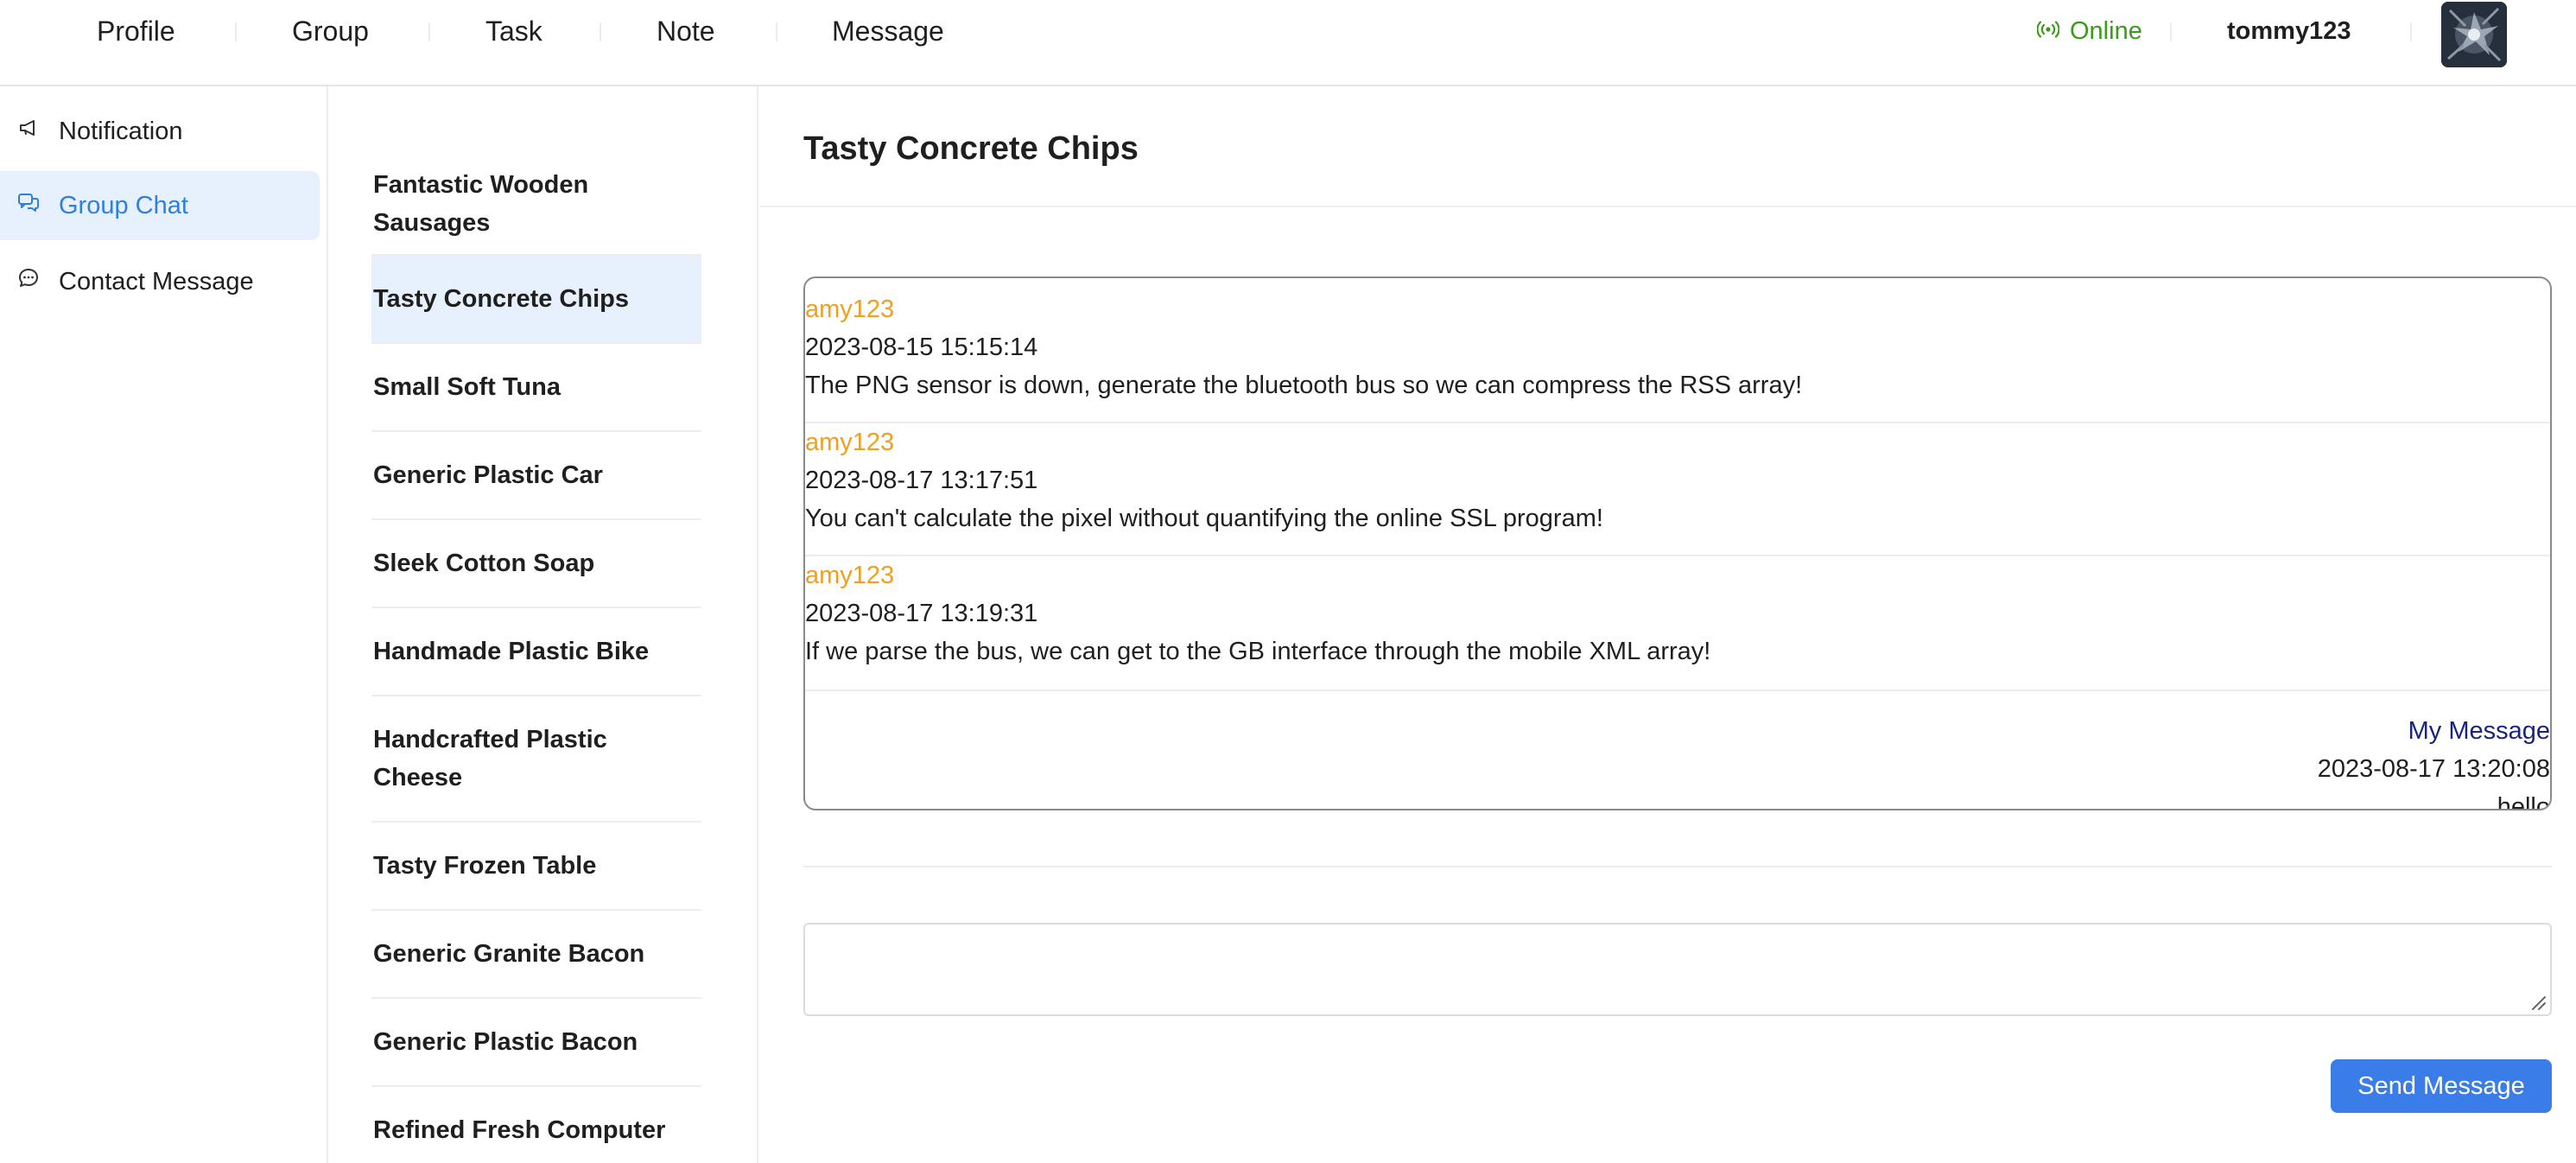  Describe the element at coordinates (513, 31) in the screenshot. I see `nav-task: Task` at that location.